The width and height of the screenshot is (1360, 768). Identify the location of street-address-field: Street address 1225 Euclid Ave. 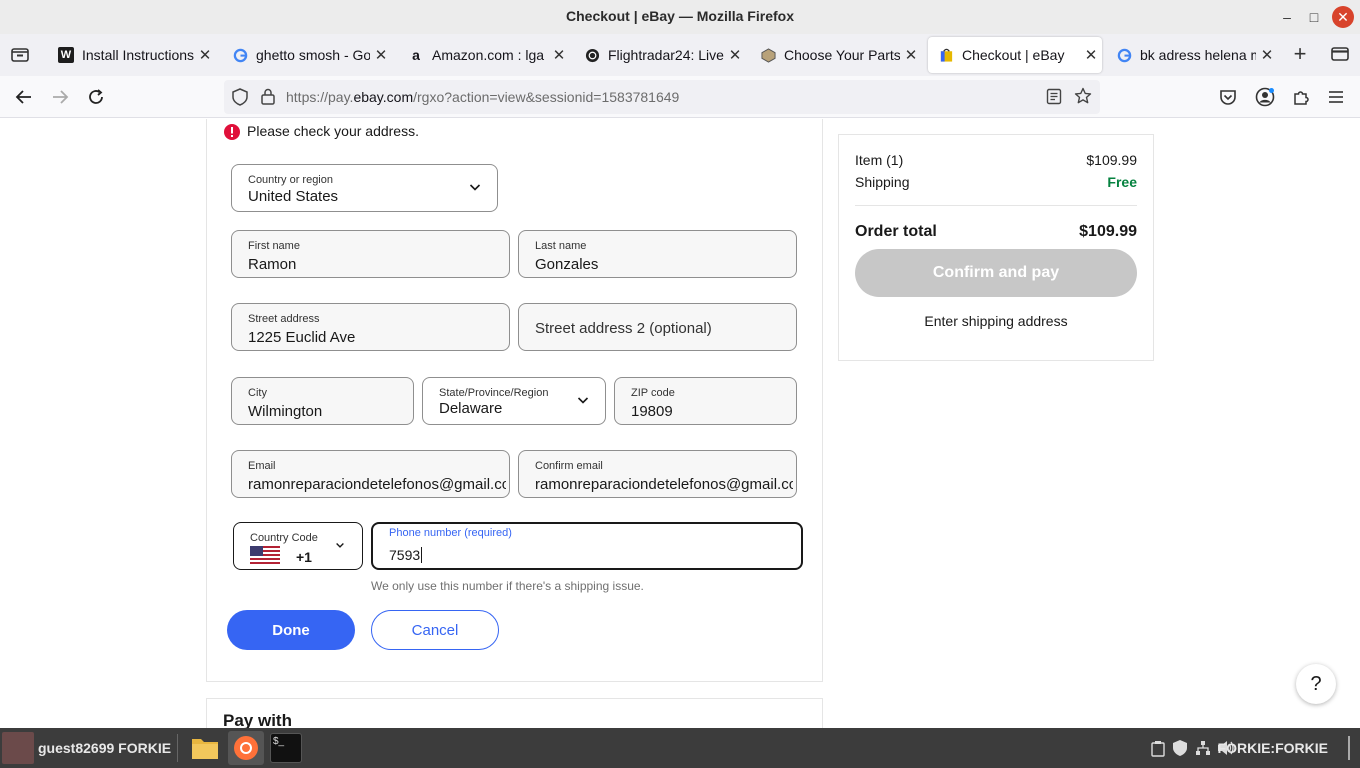
(370, 327).